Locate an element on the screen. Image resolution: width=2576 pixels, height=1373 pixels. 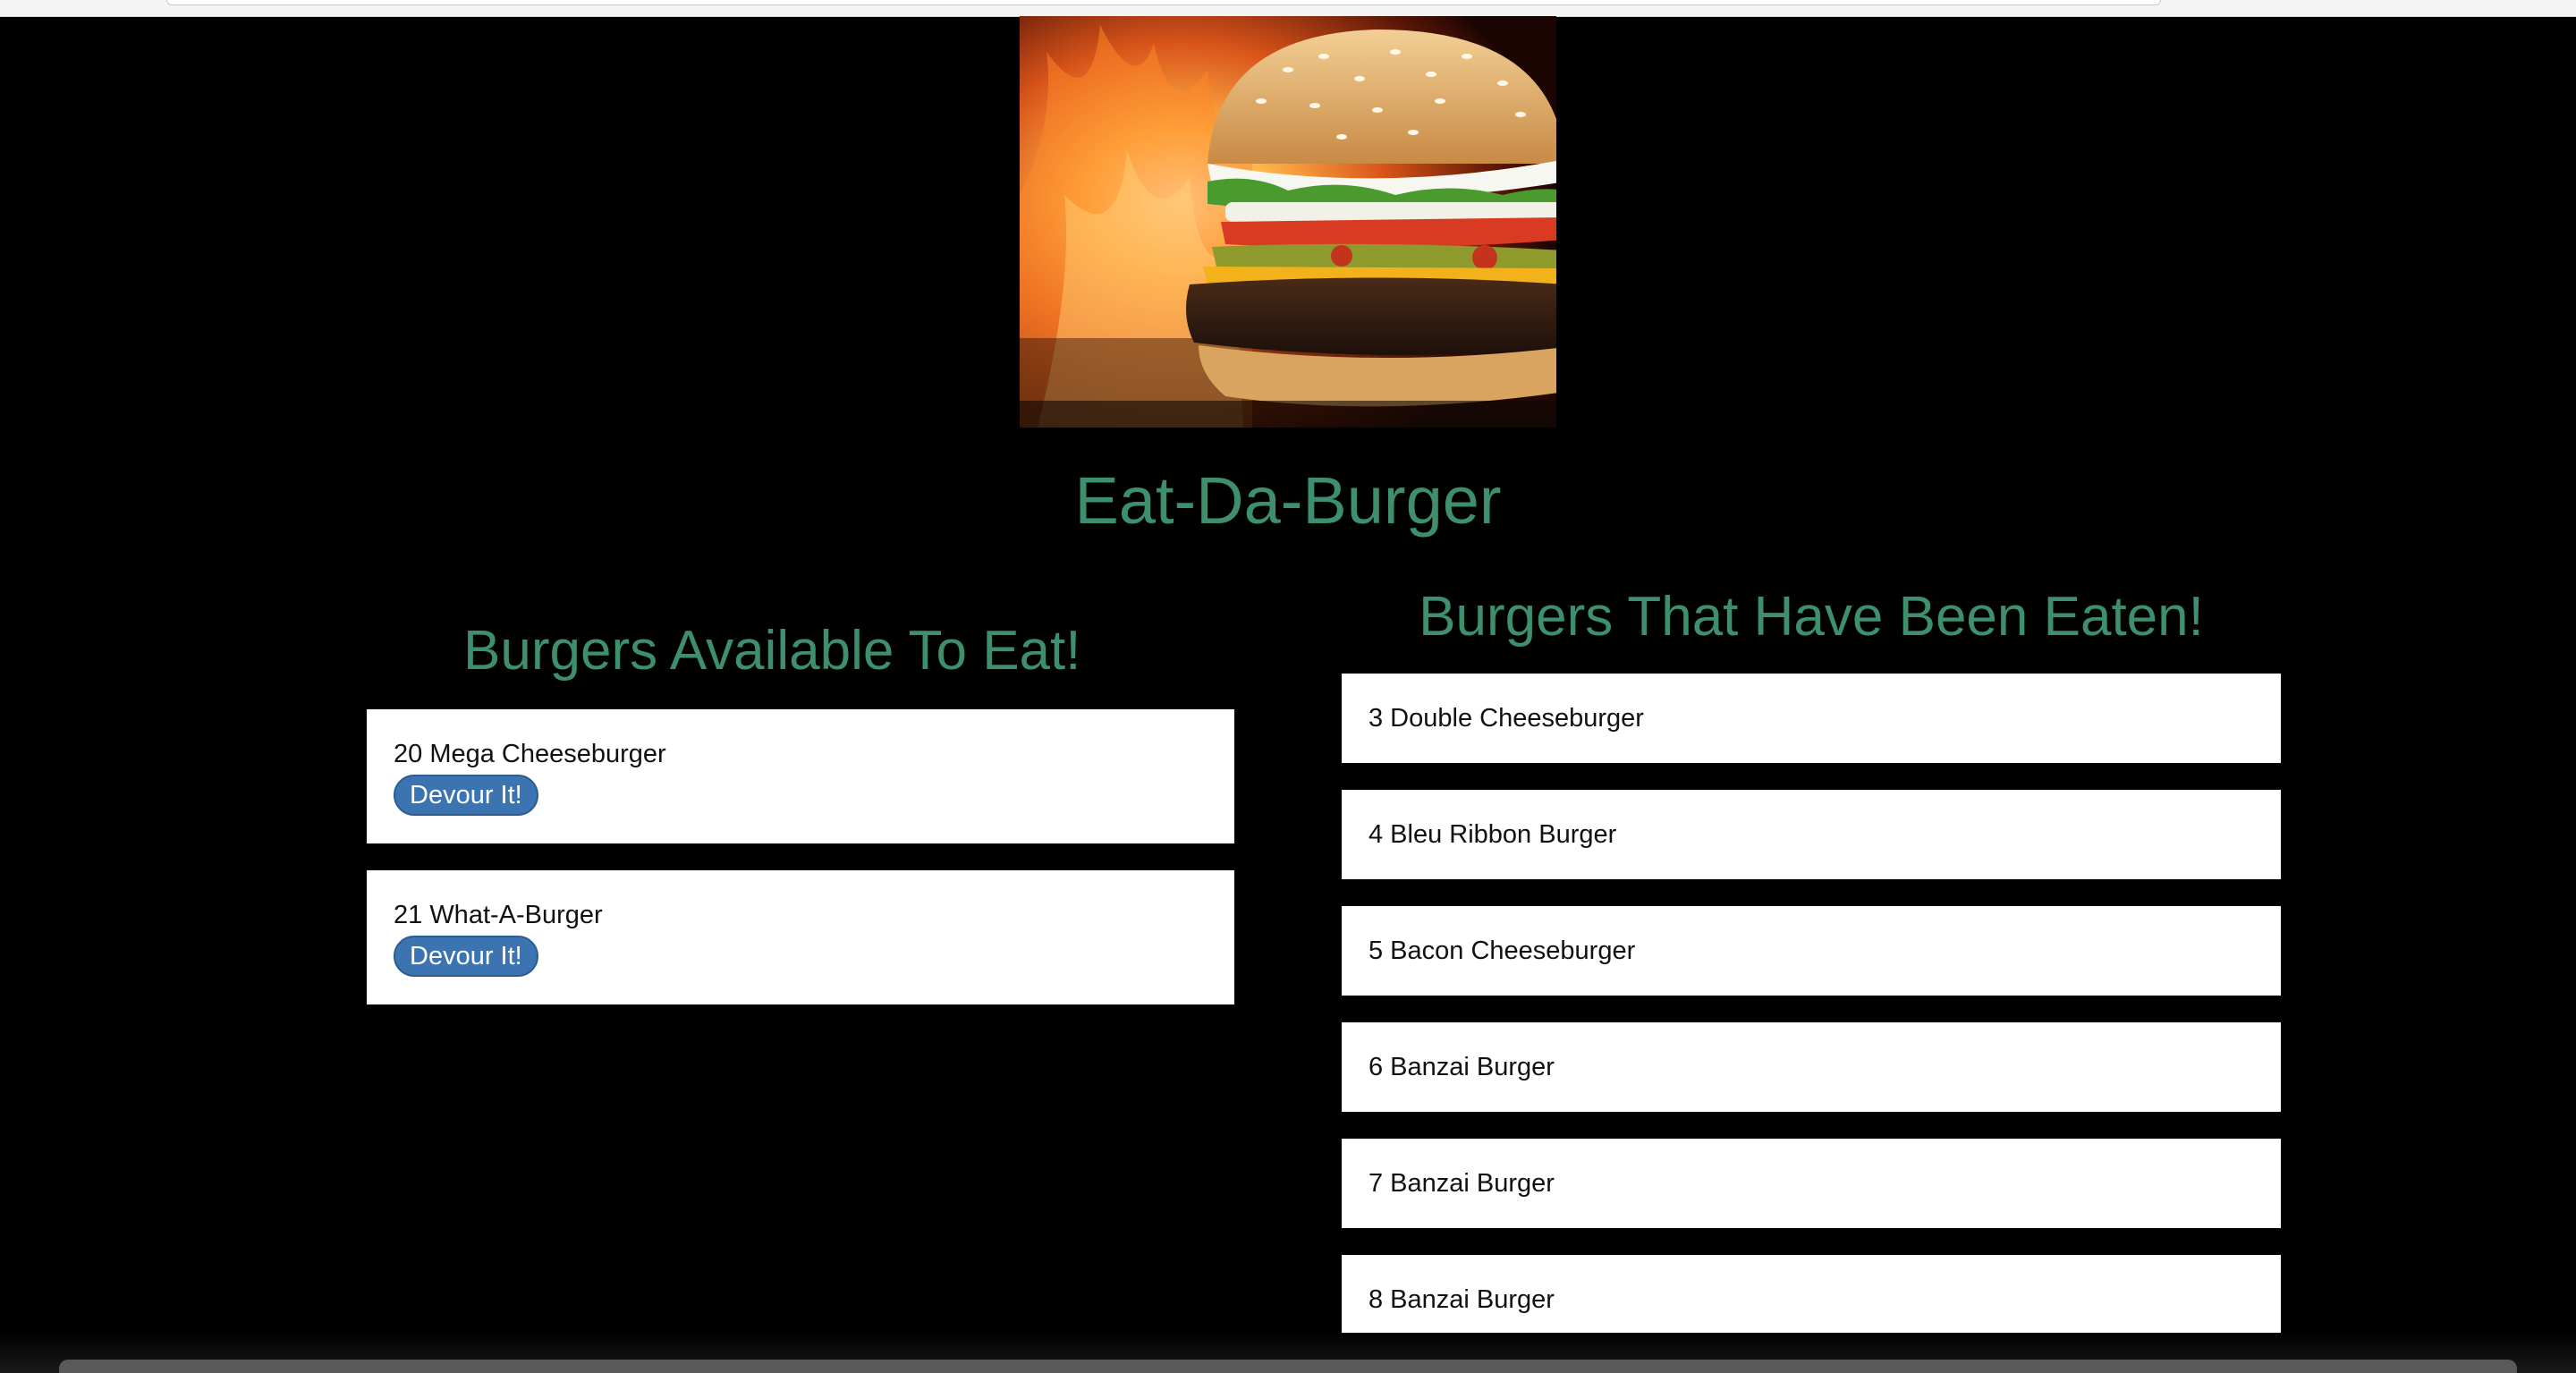
burger-label: 3 Double Cheeseburger is located at coordinates (1506, 718).